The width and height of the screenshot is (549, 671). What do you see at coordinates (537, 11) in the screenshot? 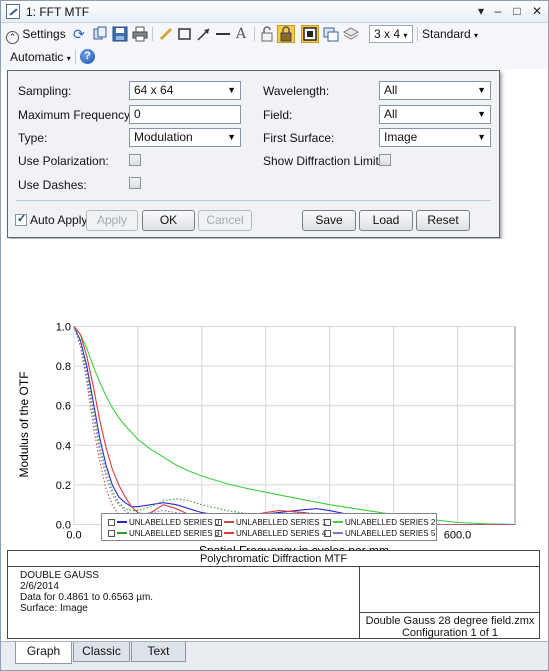
I see `close-icon: ✕` at bounding box center [537, 11].